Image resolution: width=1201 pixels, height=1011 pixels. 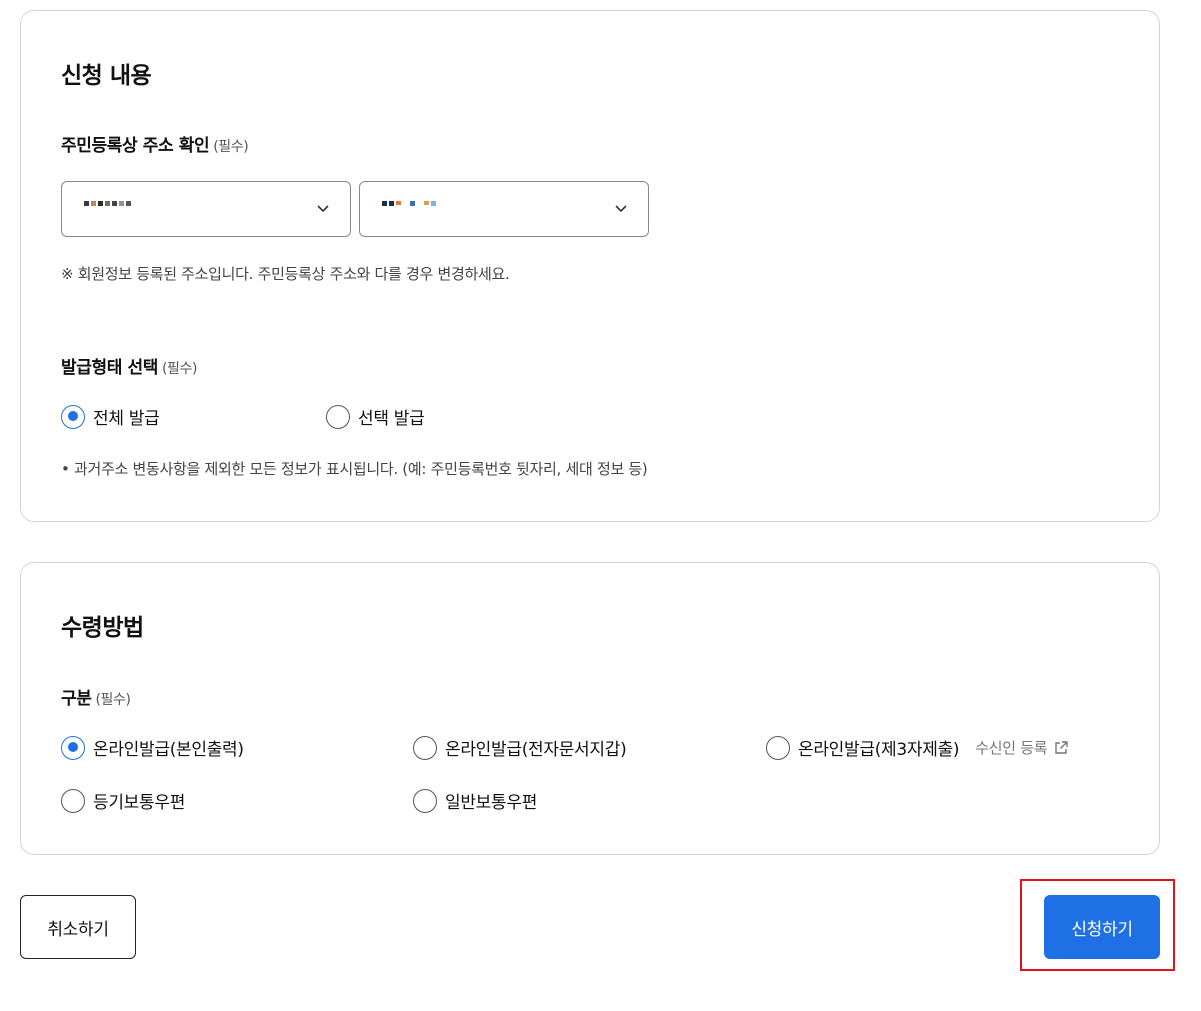 I want to click on radio-label: 선택 발급, so click(x=391, y=419).